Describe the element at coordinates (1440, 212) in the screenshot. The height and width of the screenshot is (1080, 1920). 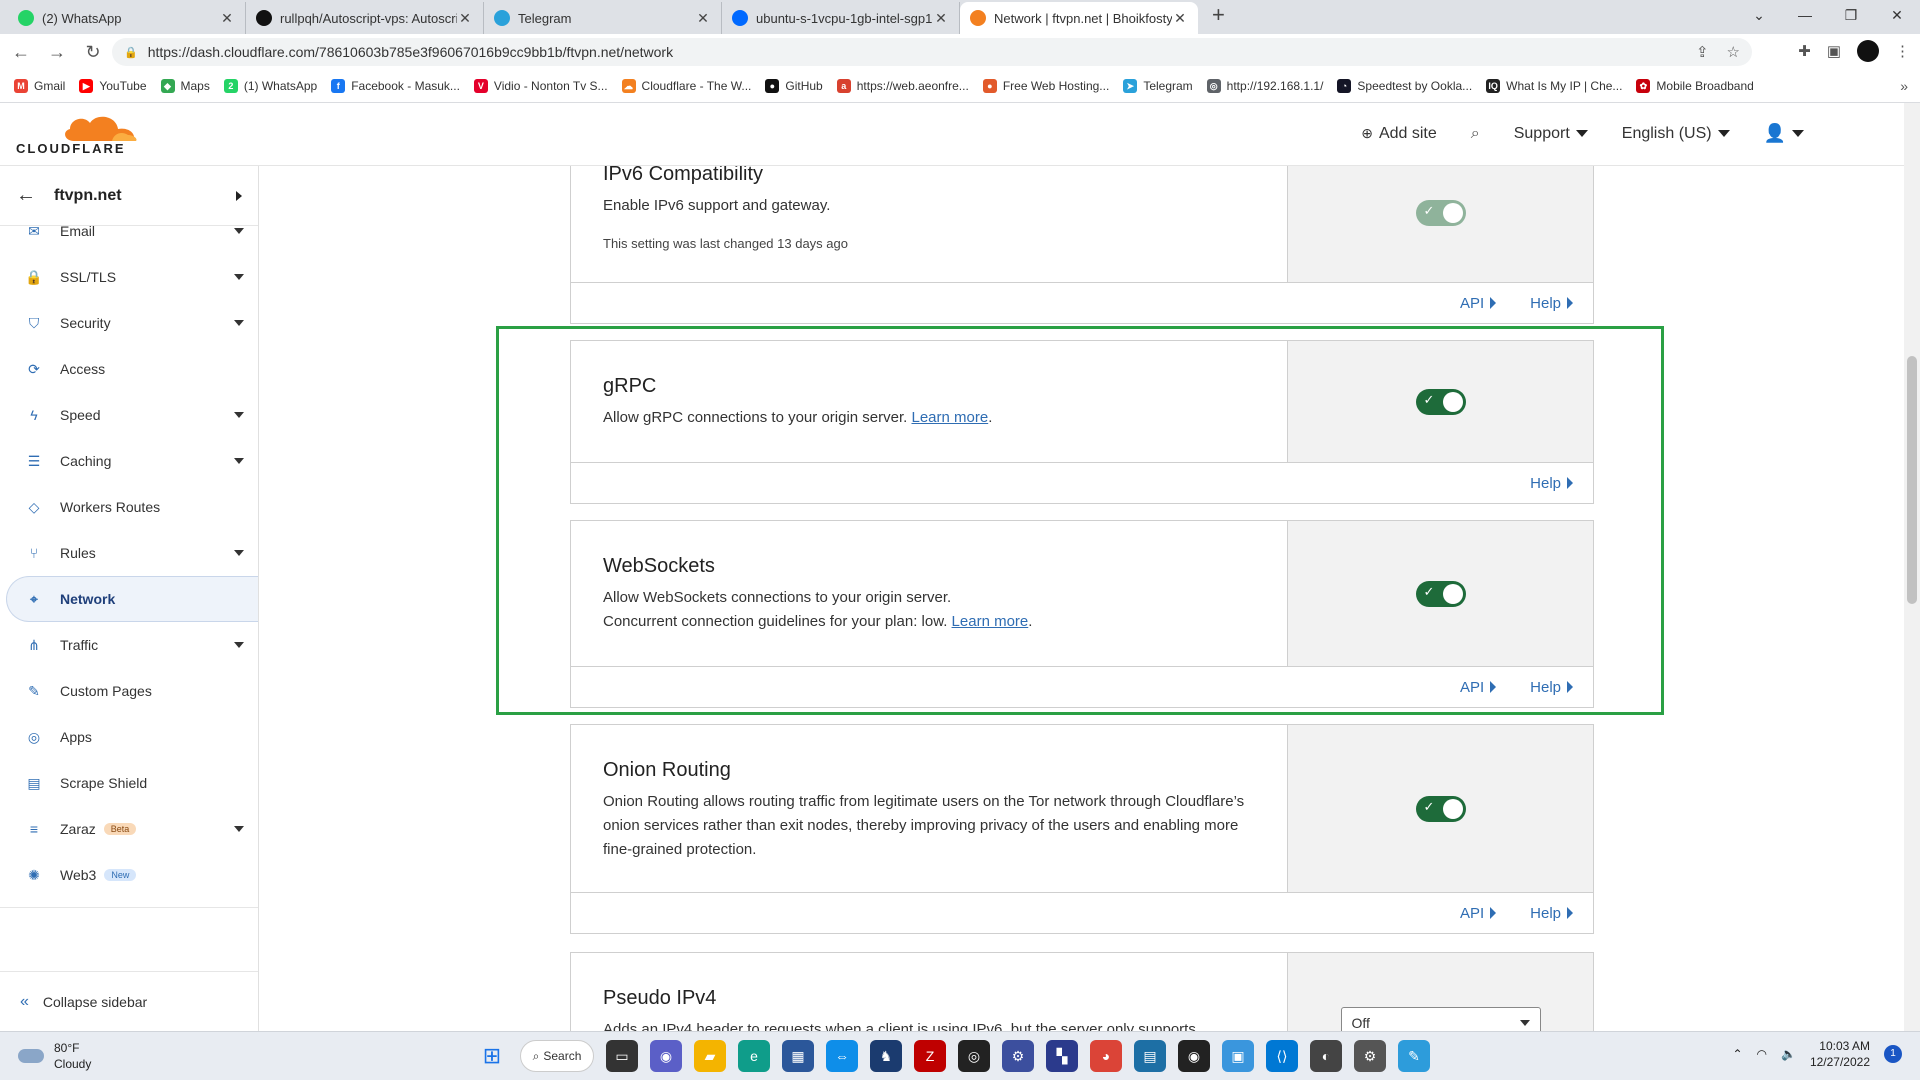
I see `ipv6-toggle: ✓` at that location.